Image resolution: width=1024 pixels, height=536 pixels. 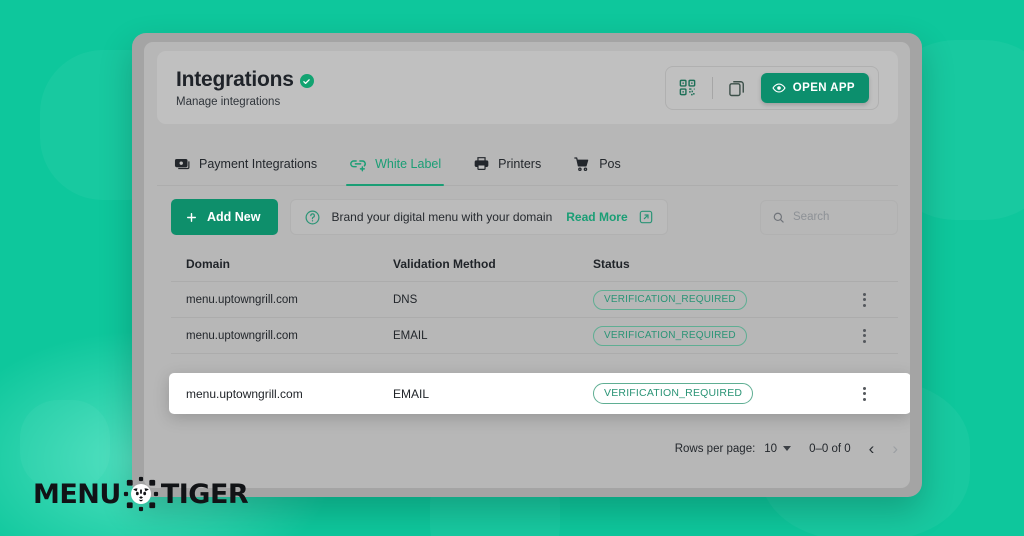 I want to click on table-header-row: Domain Validation Method Status, so click(x=534, y=264).